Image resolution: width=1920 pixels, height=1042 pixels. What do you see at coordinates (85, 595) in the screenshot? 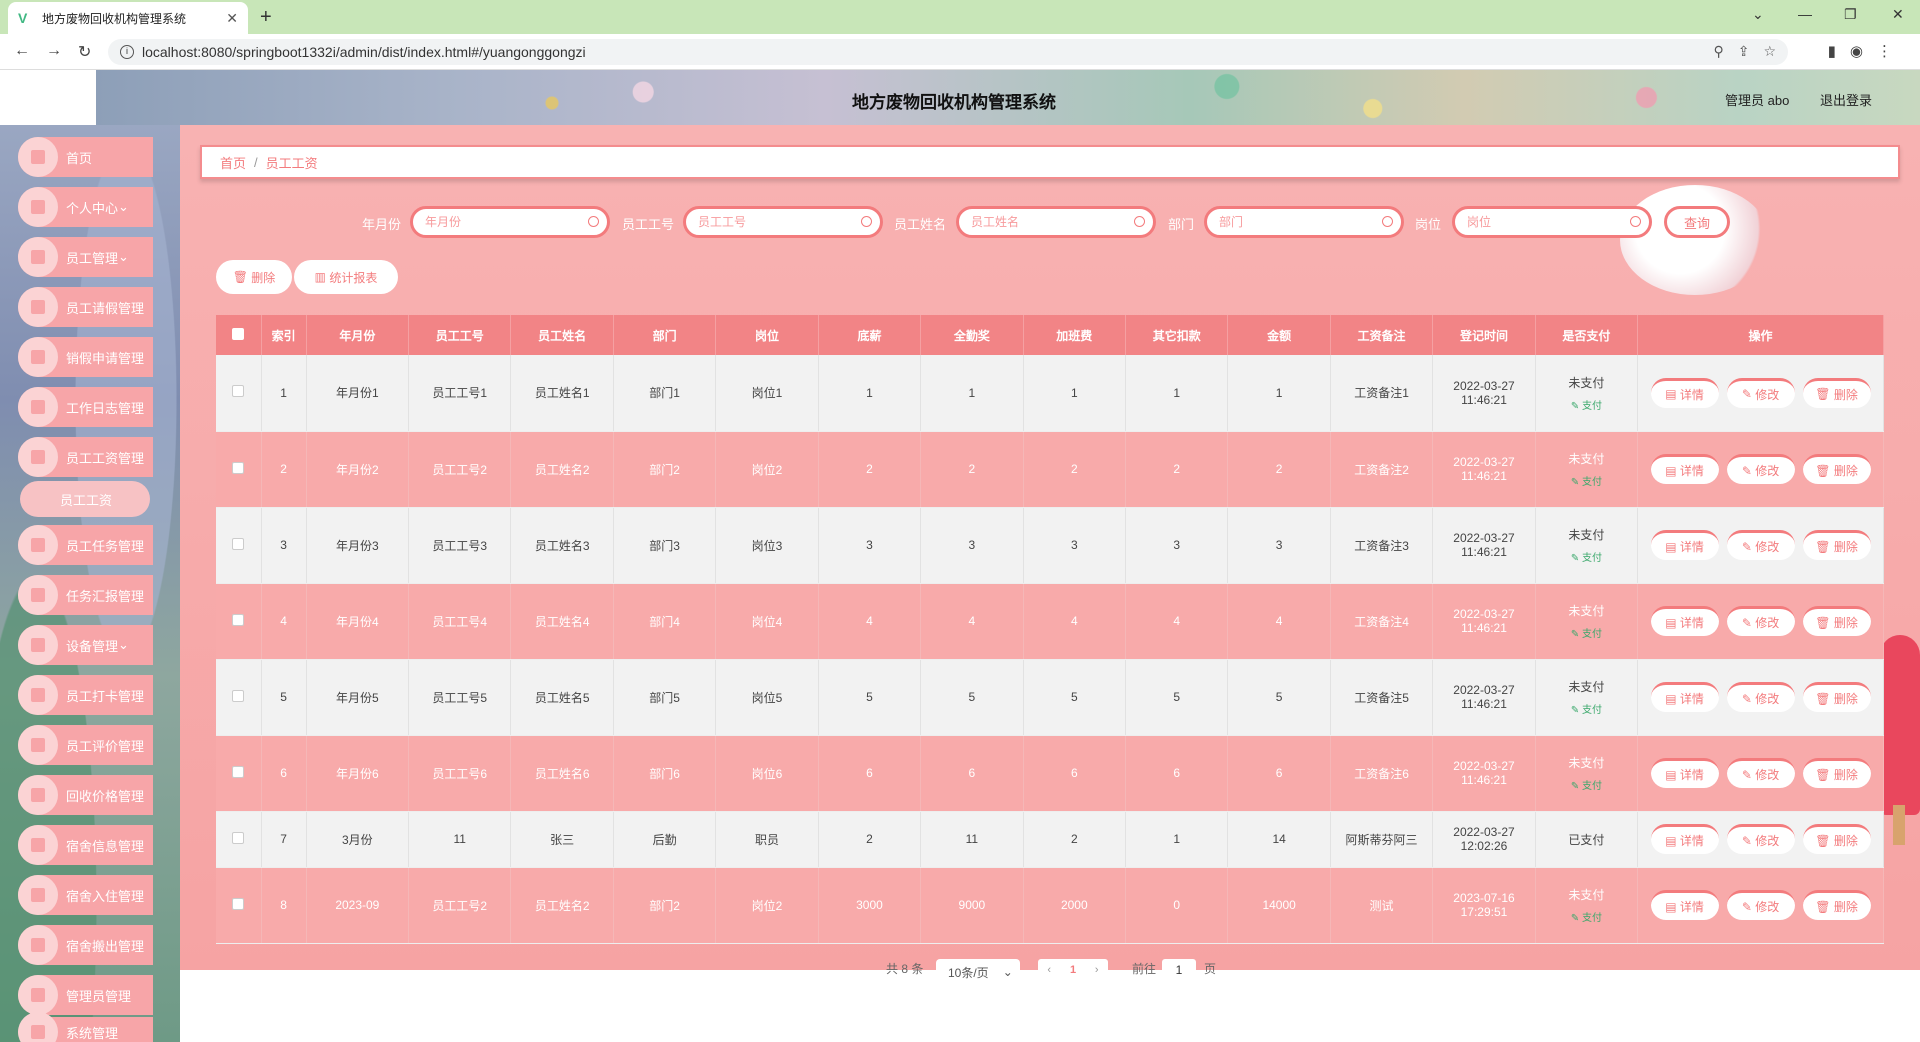
I see `sidebar-item-report: 任务汇报管理` at bounding box center [85, 595].